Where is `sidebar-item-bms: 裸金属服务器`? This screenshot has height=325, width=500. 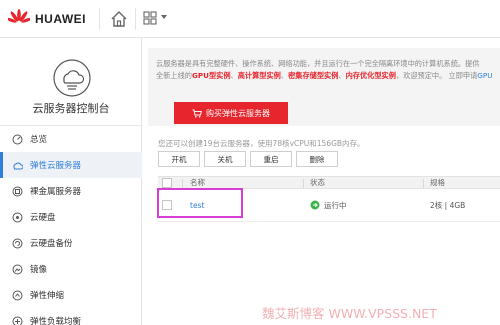
sidebar-item-bms: 裸金属服务器 is located at coordinates (71, 191).